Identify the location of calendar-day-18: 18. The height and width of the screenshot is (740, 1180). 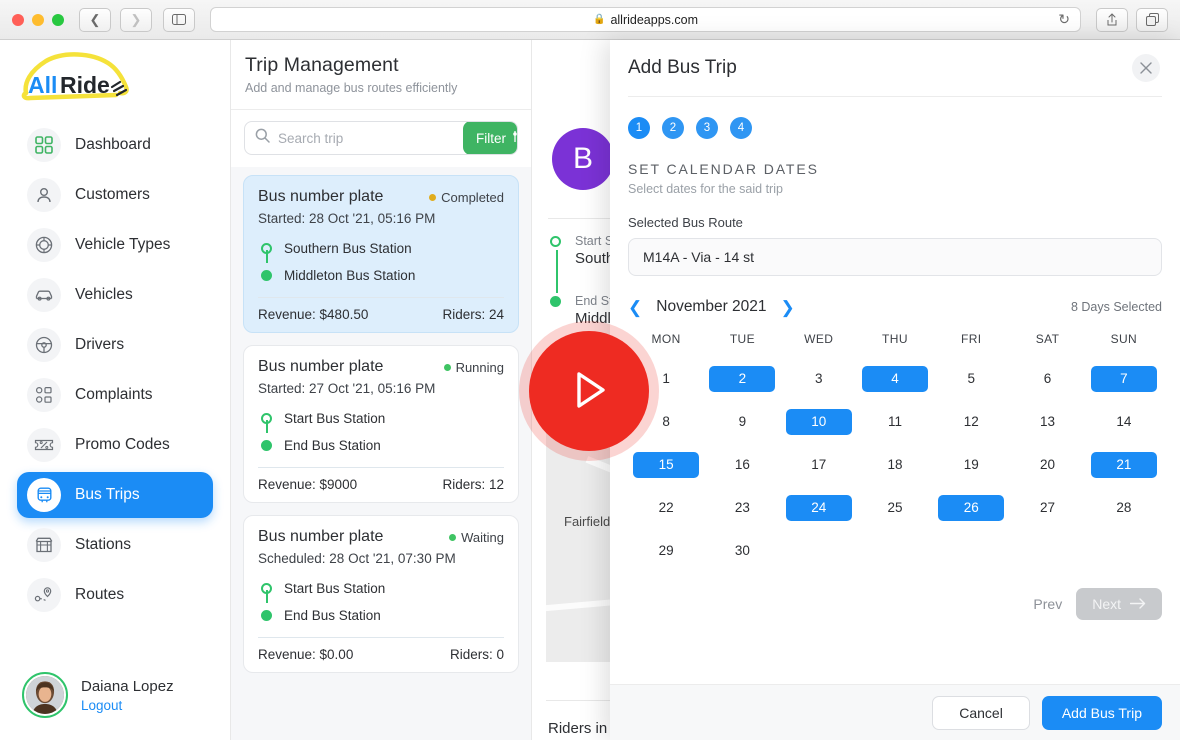
(895, 464).